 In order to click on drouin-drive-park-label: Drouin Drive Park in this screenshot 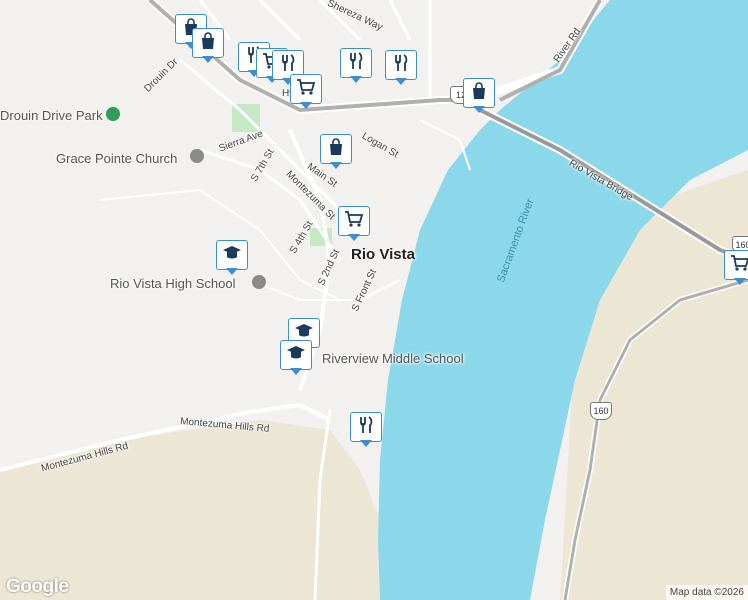, I will do `click(51, 115)`.